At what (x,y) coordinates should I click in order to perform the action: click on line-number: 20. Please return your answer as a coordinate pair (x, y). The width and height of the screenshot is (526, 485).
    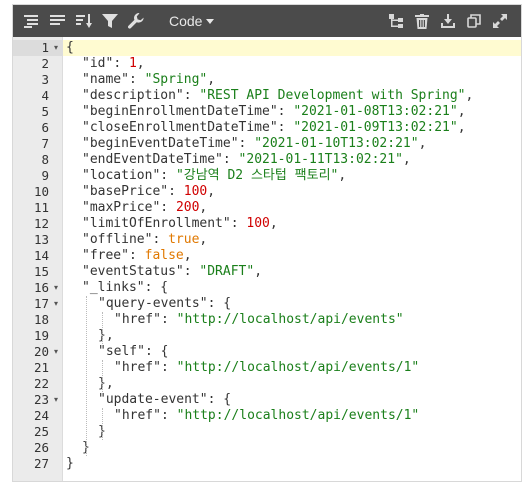
    Looking at the image, I should click on (41, 351).